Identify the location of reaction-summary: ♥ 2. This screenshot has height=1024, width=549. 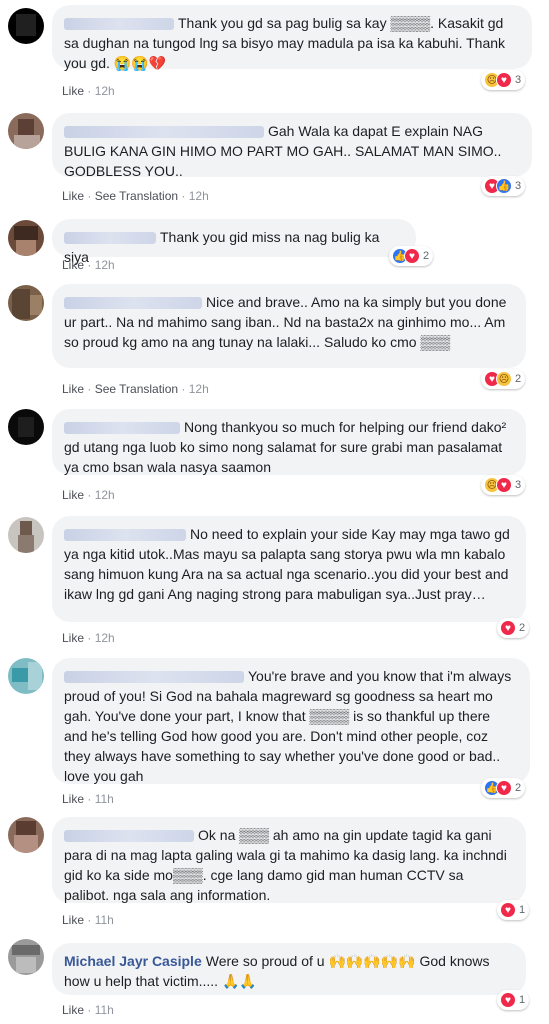
(513, 628).